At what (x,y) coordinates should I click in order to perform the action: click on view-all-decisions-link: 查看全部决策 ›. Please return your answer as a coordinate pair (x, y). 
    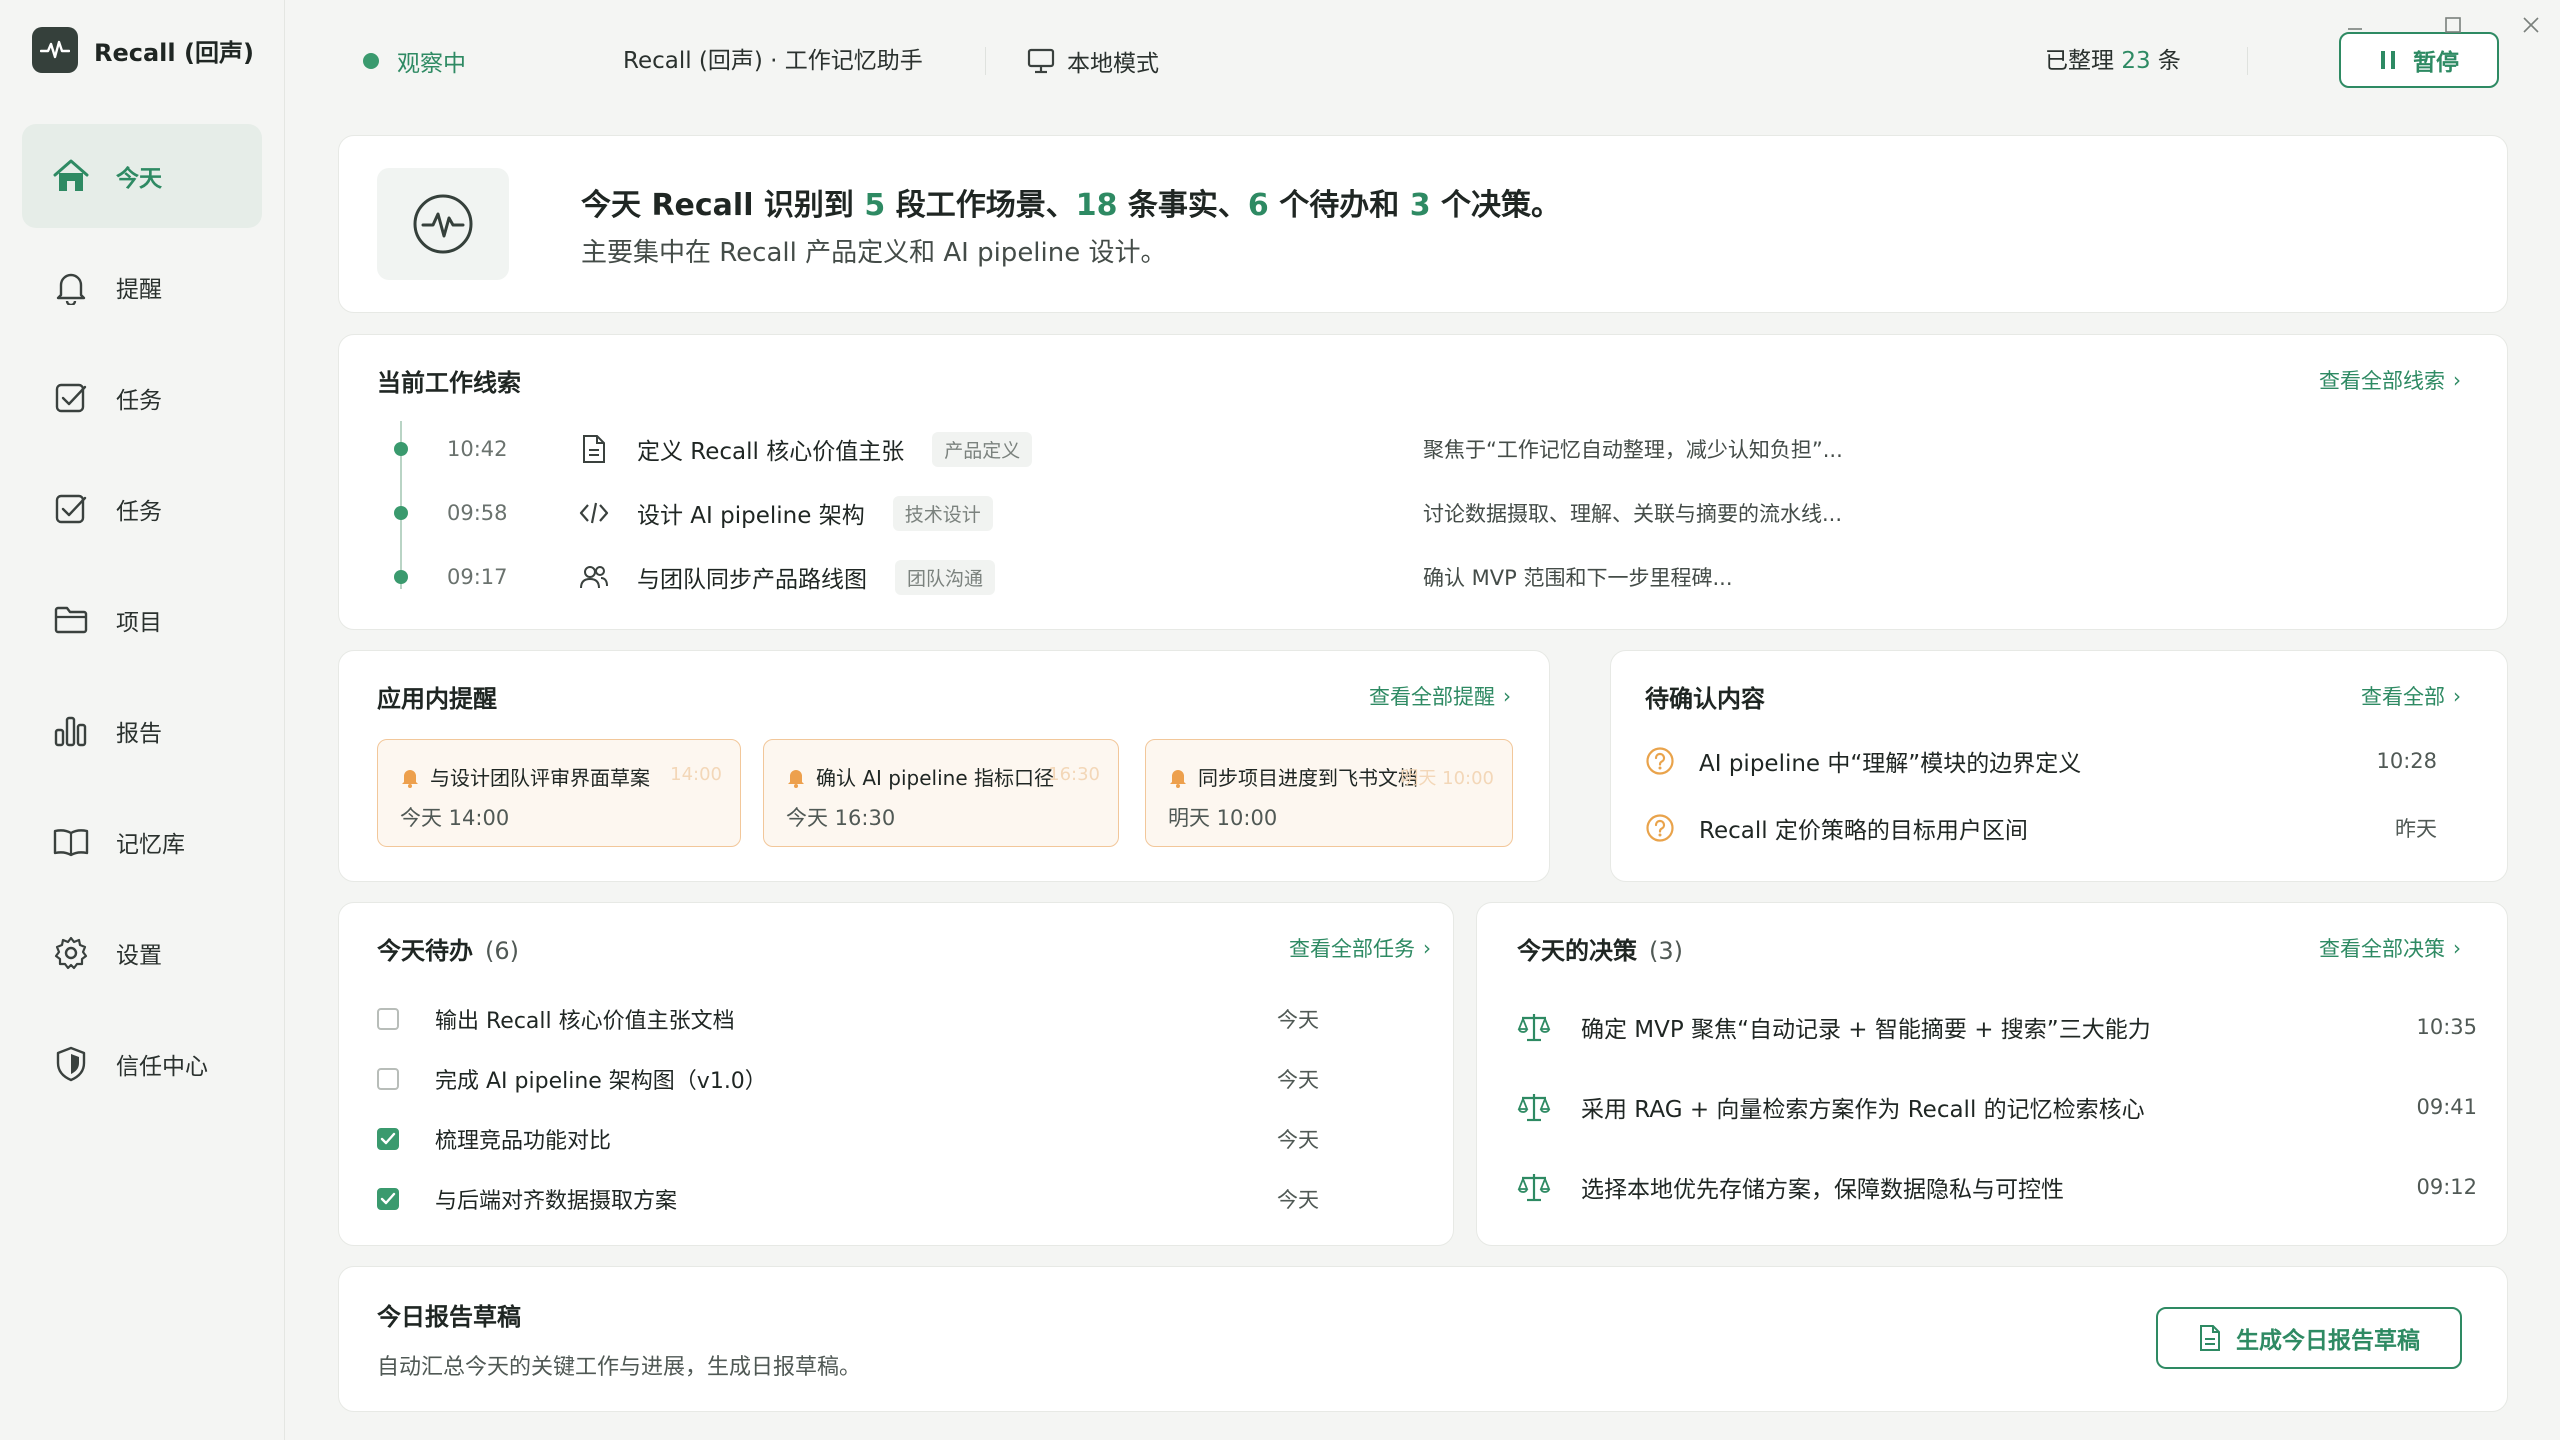
    Looking at the image, I should click on (2390, 948).